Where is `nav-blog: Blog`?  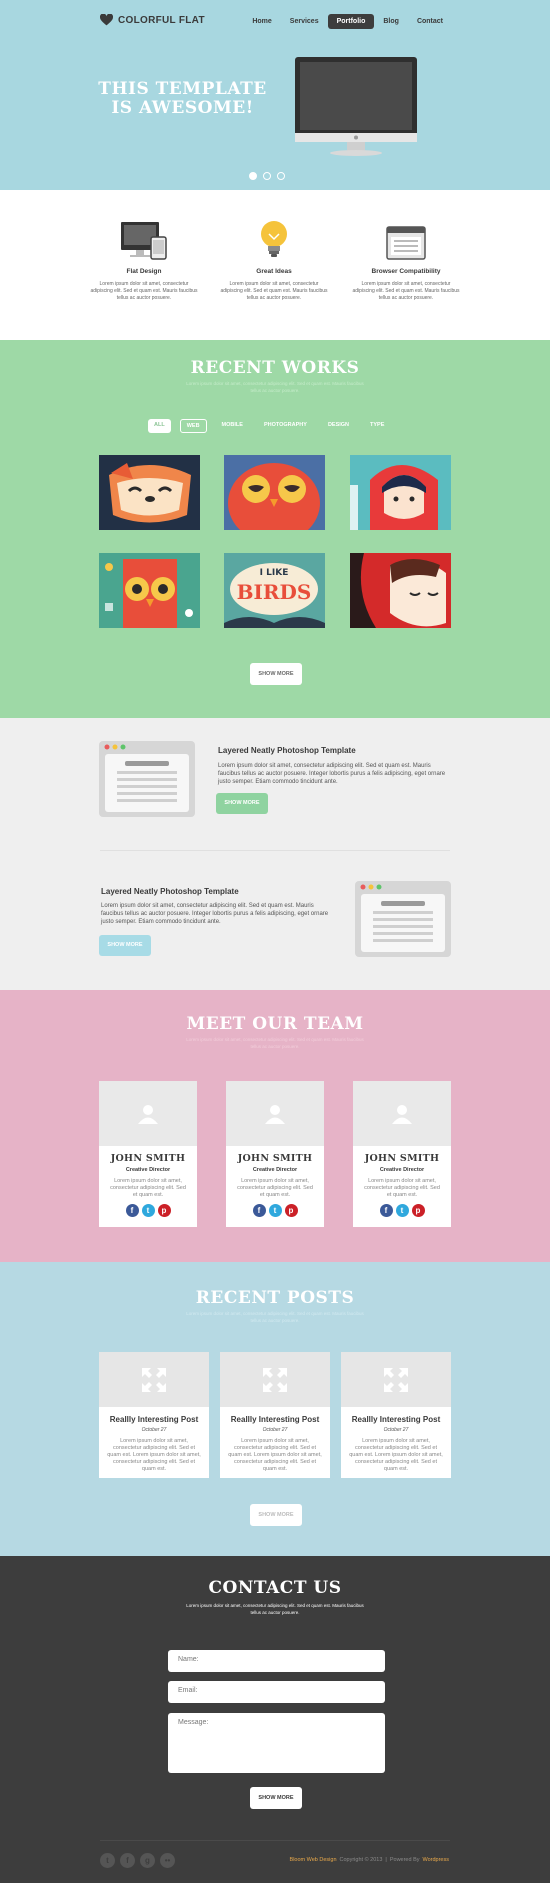
nav-blog: Blog is located at coordinates (391, 21).